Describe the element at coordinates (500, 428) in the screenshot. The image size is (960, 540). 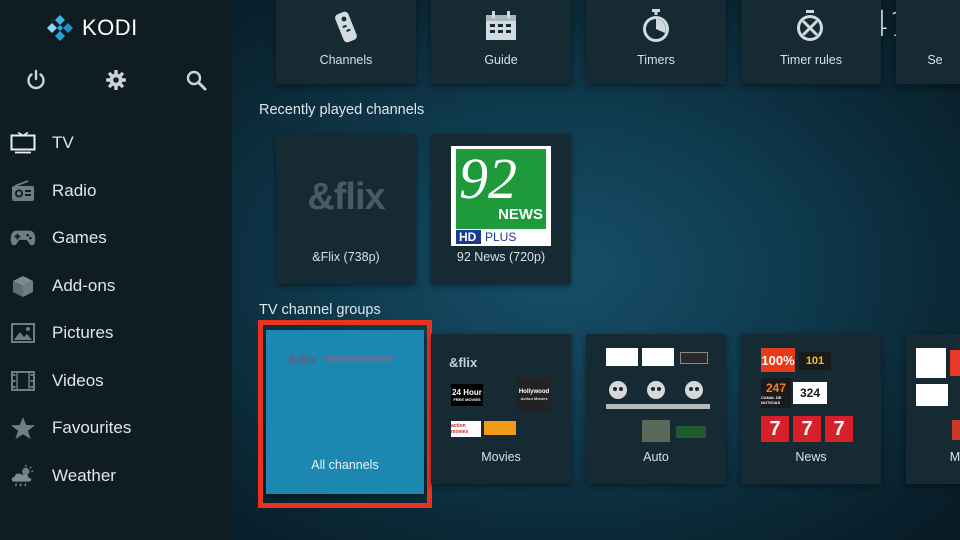
I see `orange-channel-logo` at that location.